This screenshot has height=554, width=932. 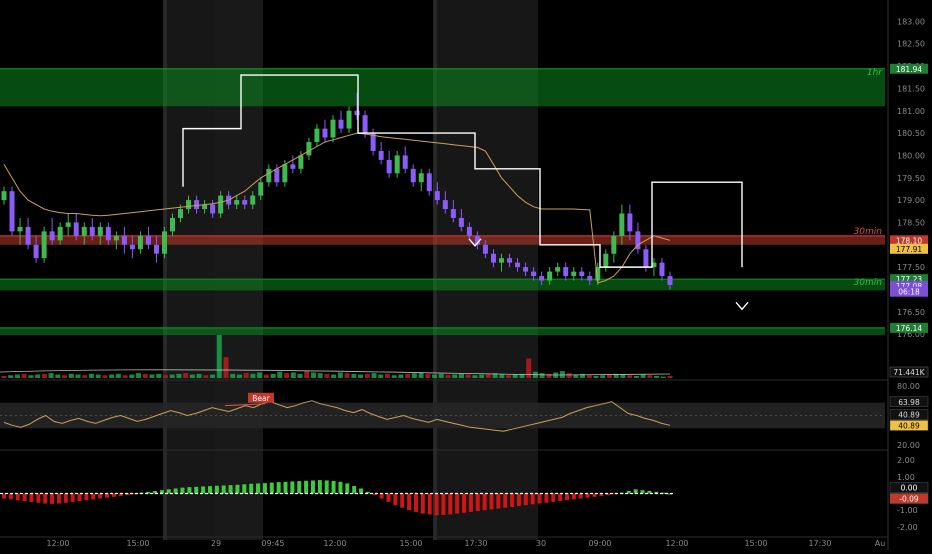 What do you see at coordinates (442, 415) in the screenshot?
I see `oscillator-band` at bounding box center [442, 415].